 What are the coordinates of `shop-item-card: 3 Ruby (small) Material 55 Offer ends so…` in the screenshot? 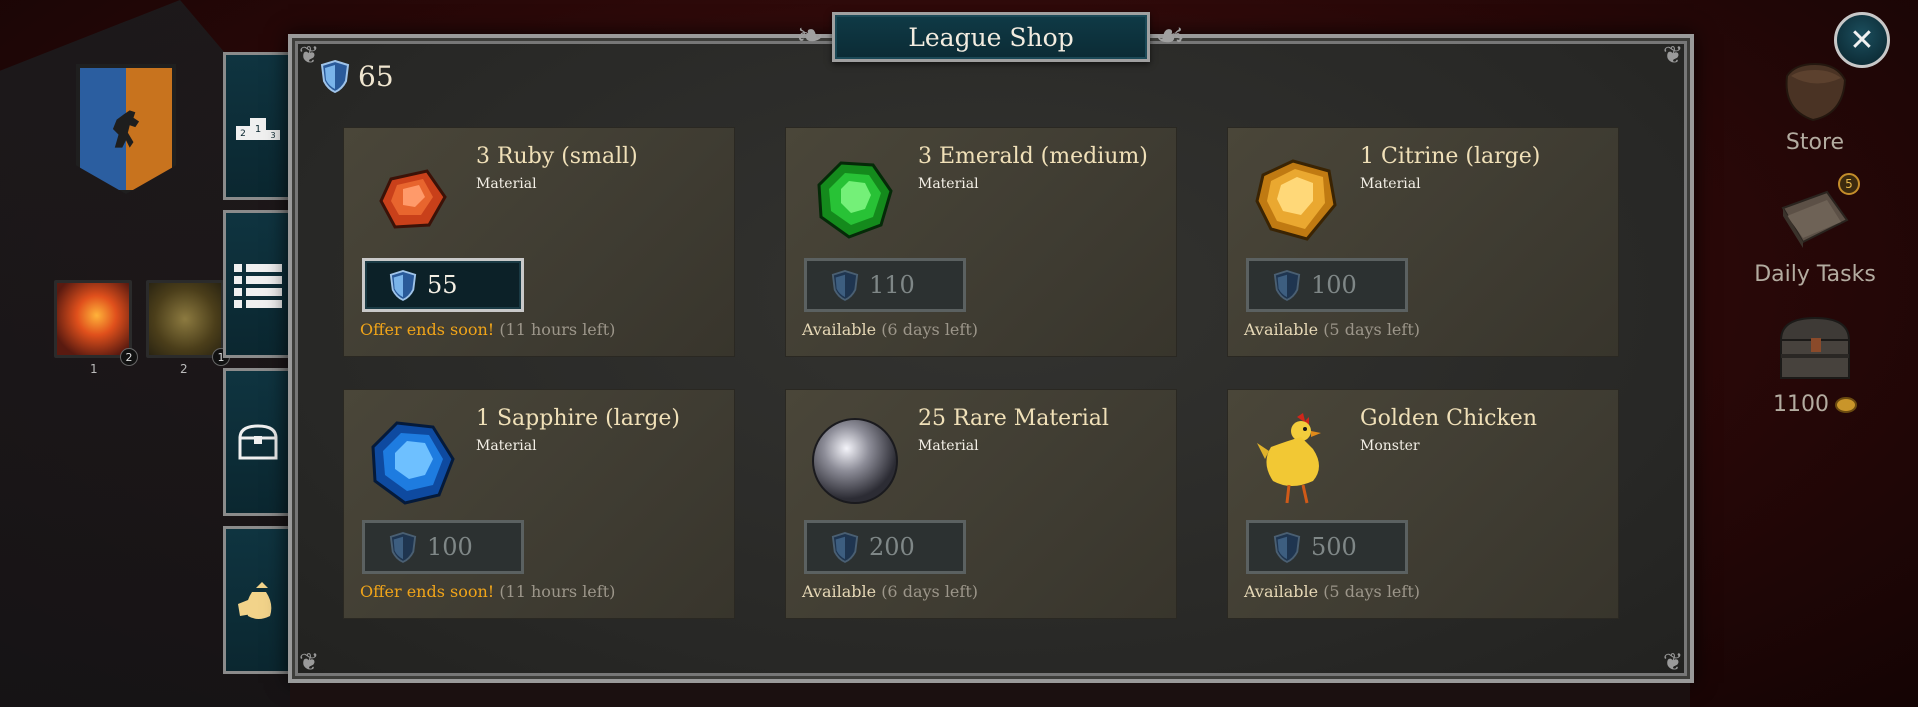 It's located at (539, 242).